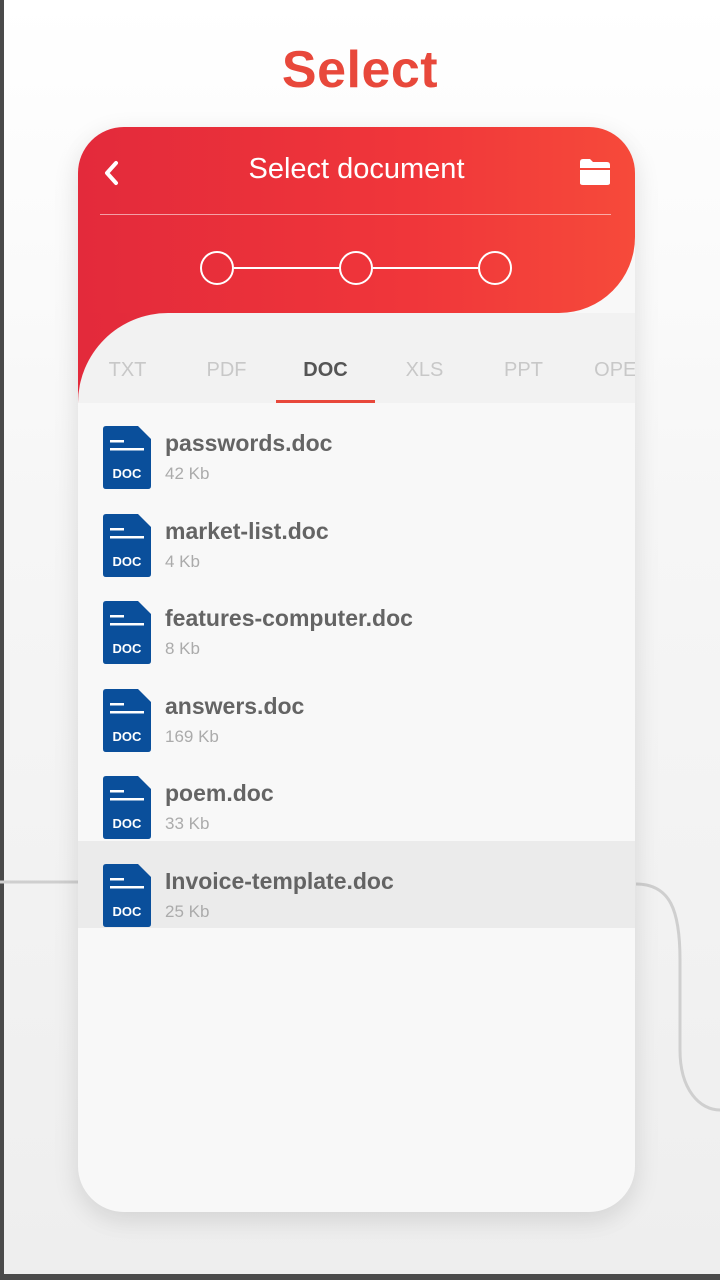 Image resolution: width=720 pixels, height=1280 pixels. Describe the element at coordinates (355, 214) in the screenshot. I see `header-divider` at that location.